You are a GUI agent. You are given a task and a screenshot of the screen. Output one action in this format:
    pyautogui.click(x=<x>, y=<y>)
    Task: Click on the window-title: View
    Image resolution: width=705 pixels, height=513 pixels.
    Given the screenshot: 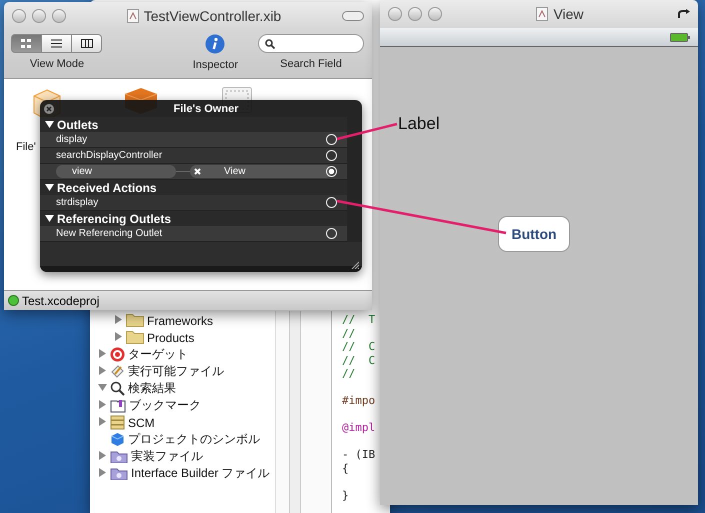 What is the action you would take?
    pyautogui.click(x=568, y=14)
    